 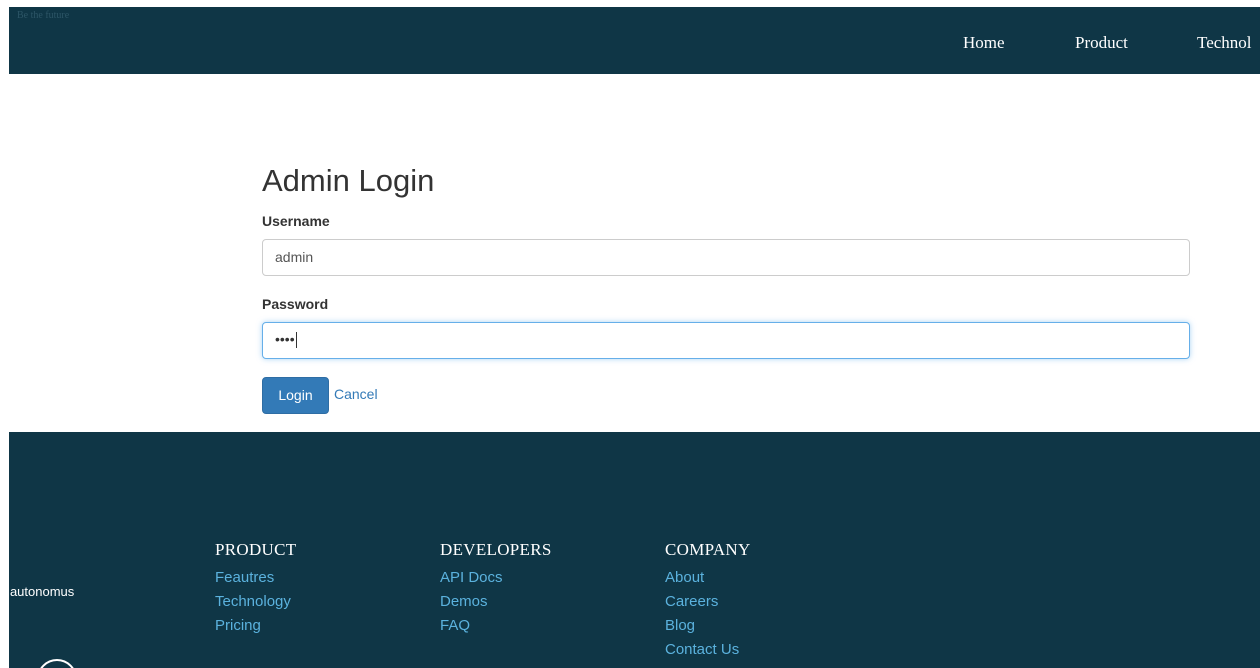 What do you see at coordinates (708, 650) in the screenshot?
I see `footer-link-contact-us: Contact Us` at bounding box center [708, 650].